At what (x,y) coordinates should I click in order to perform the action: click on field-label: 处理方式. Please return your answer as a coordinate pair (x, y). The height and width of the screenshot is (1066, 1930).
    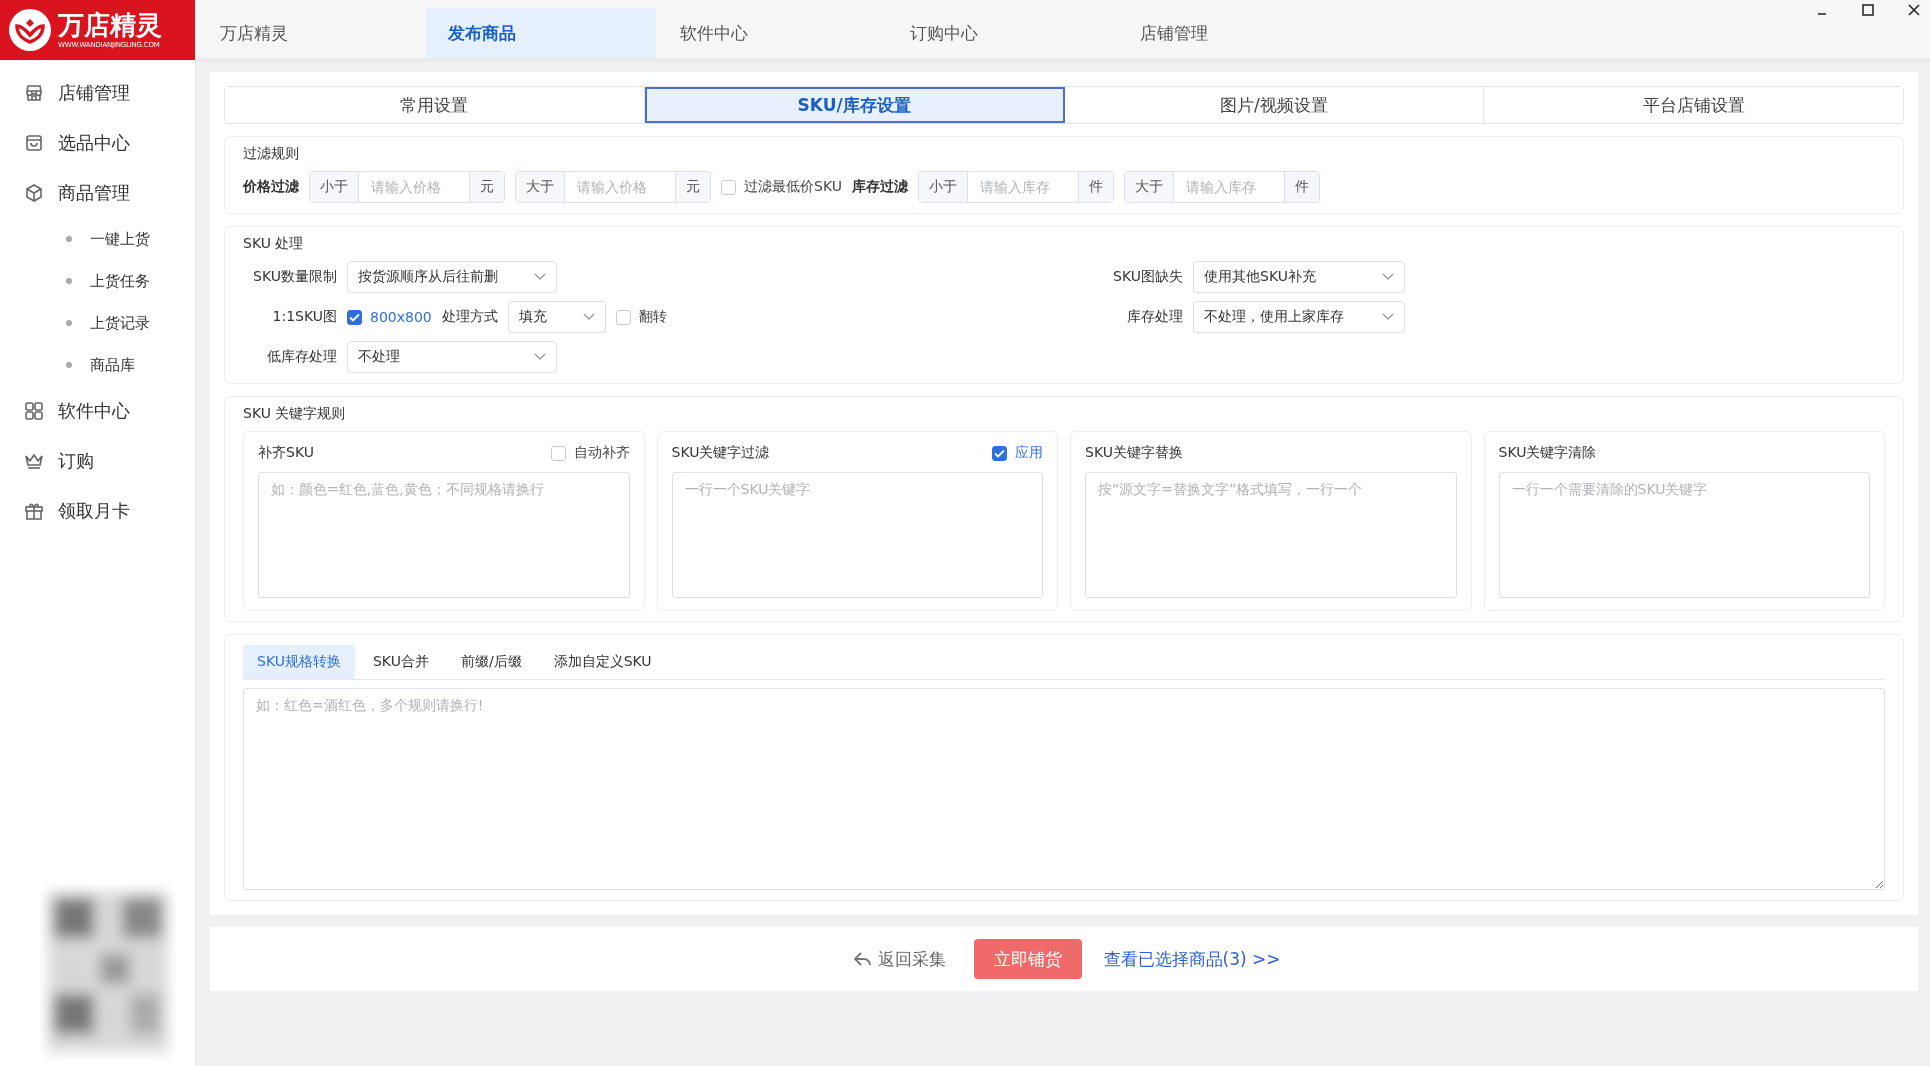
    Looking at the image, I should click on (469, 317).